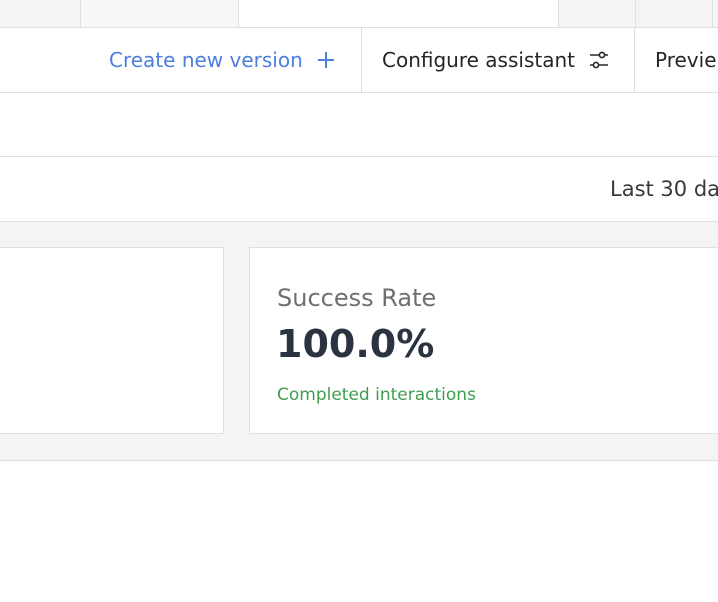 Image resolution: width=718 pixels, height=602 pixels. I want to click on top-header-bar, so click(359, 14).